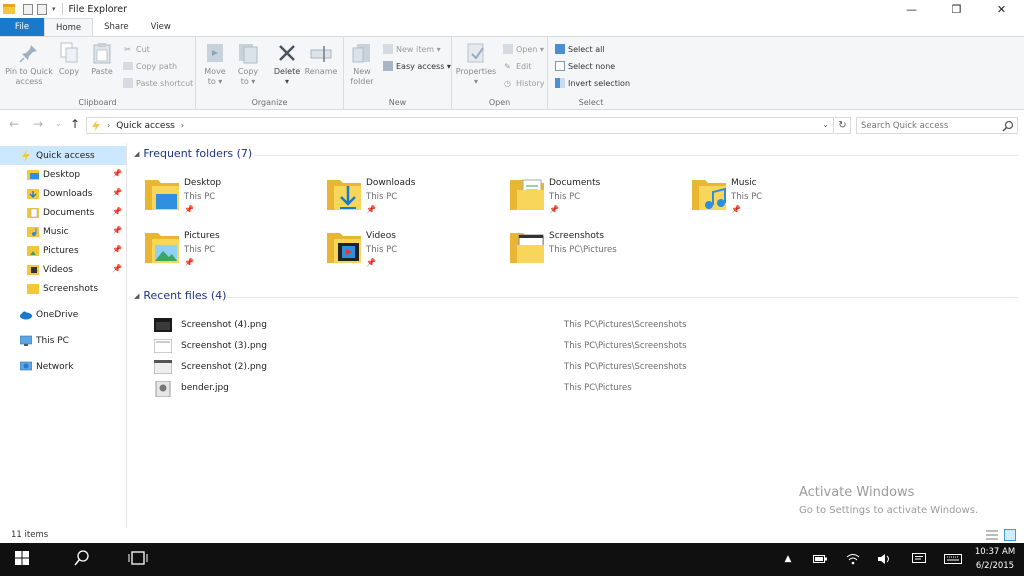  I want to click on keyboard-icon, so click(953, 559).